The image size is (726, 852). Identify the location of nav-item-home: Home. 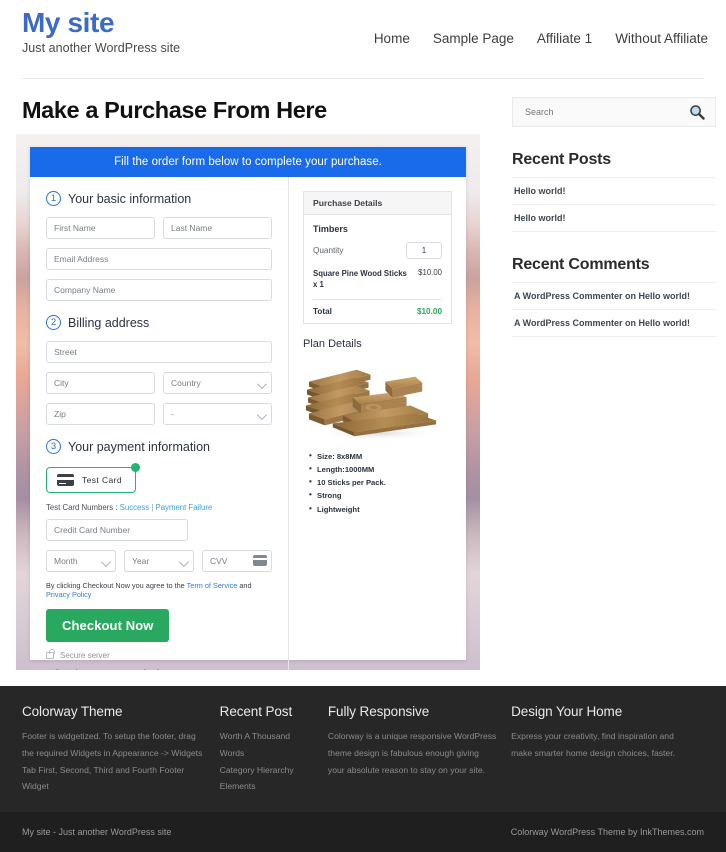
(392, 38).